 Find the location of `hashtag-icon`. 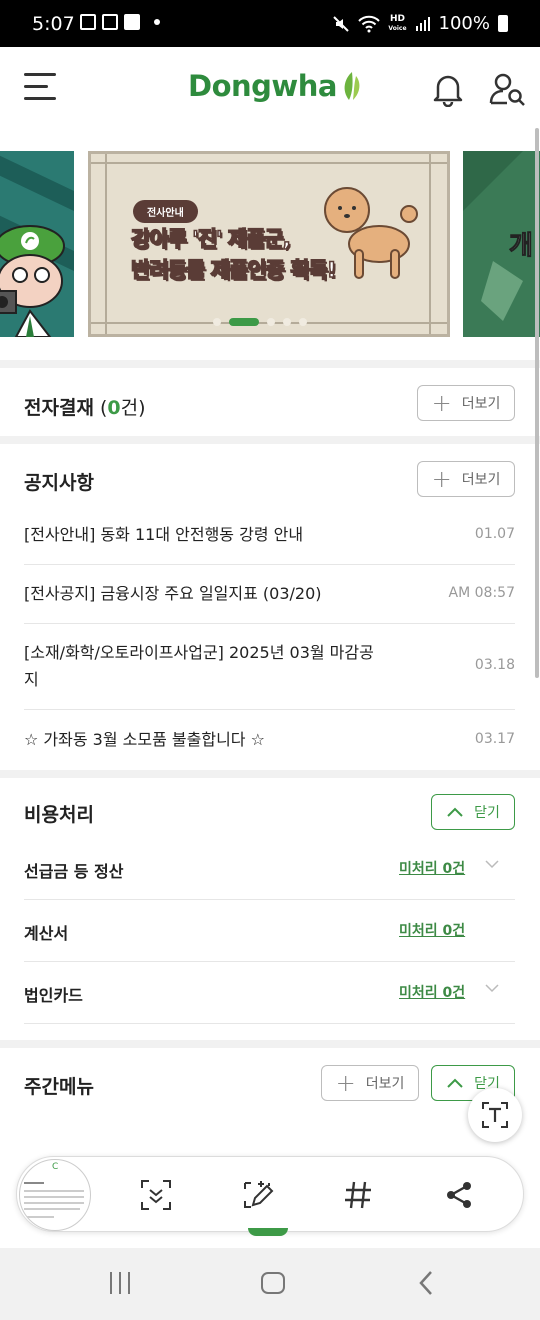

hashtag-icon is located at coordinates (358, 1195).